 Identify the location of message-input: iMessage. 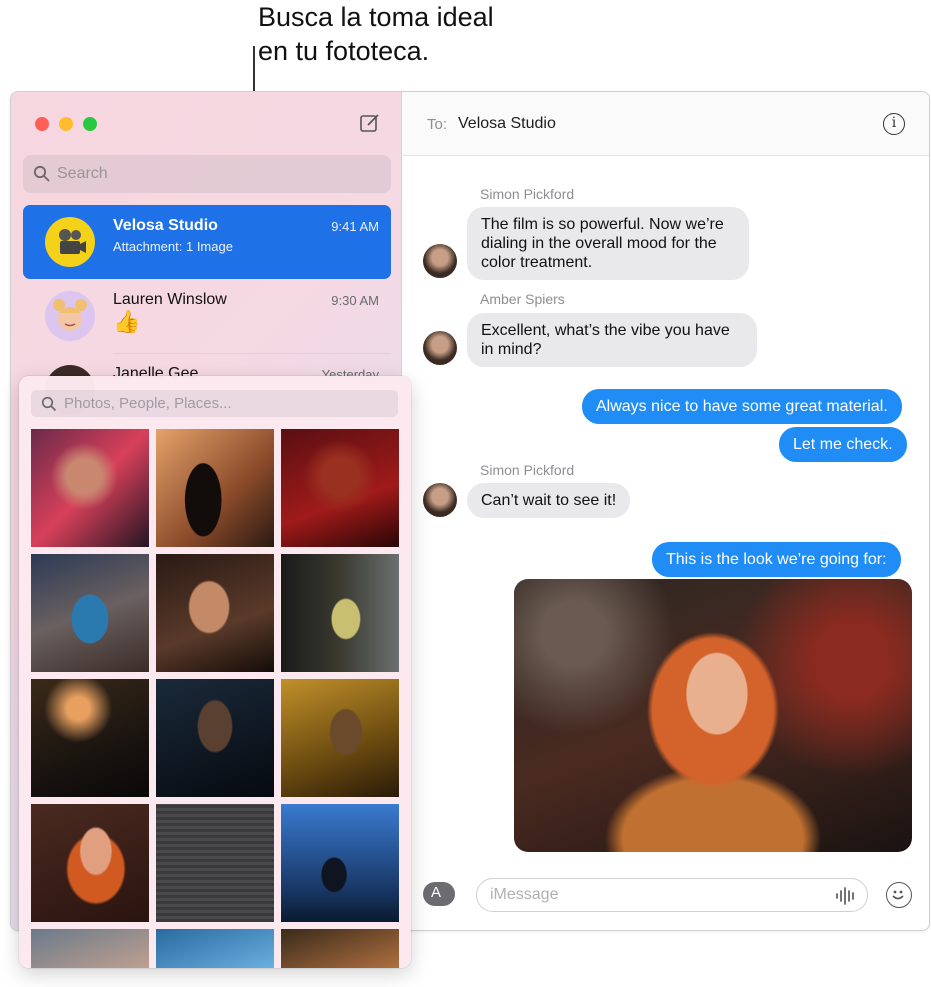
(672, 895).